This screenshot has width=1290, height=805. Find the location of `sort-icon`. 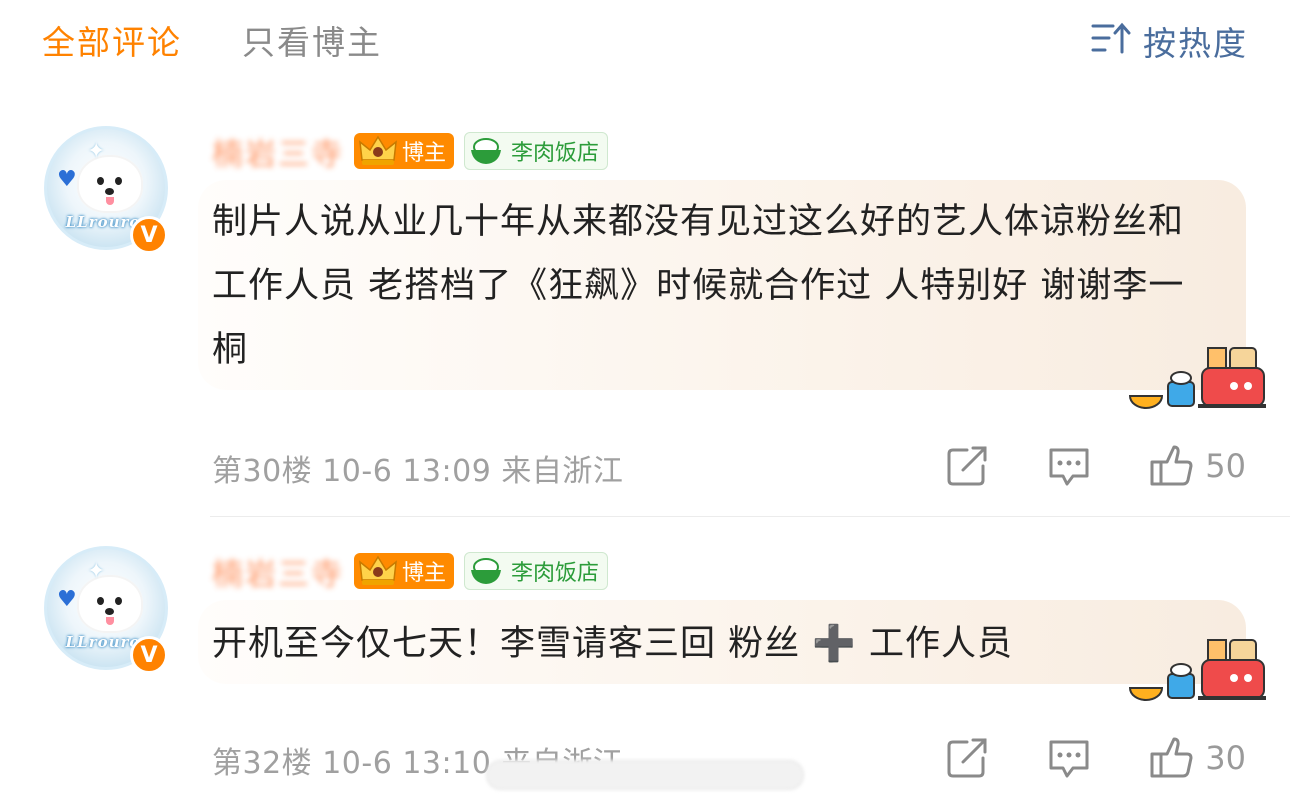

sort-icon is located at coordinates (1111, 44).